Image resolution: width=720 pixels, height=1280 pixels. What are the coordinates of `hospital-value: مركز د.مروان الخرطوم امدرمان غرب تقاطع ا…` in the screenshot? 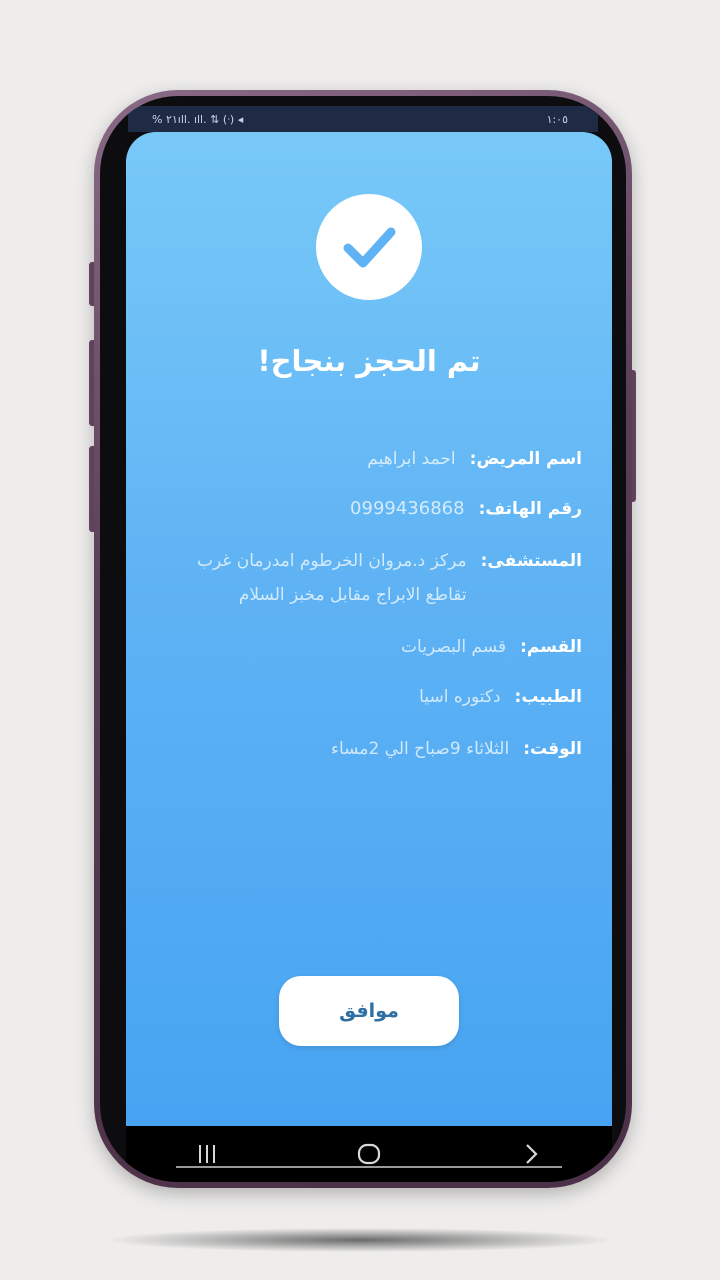 It's located at (332, 578).